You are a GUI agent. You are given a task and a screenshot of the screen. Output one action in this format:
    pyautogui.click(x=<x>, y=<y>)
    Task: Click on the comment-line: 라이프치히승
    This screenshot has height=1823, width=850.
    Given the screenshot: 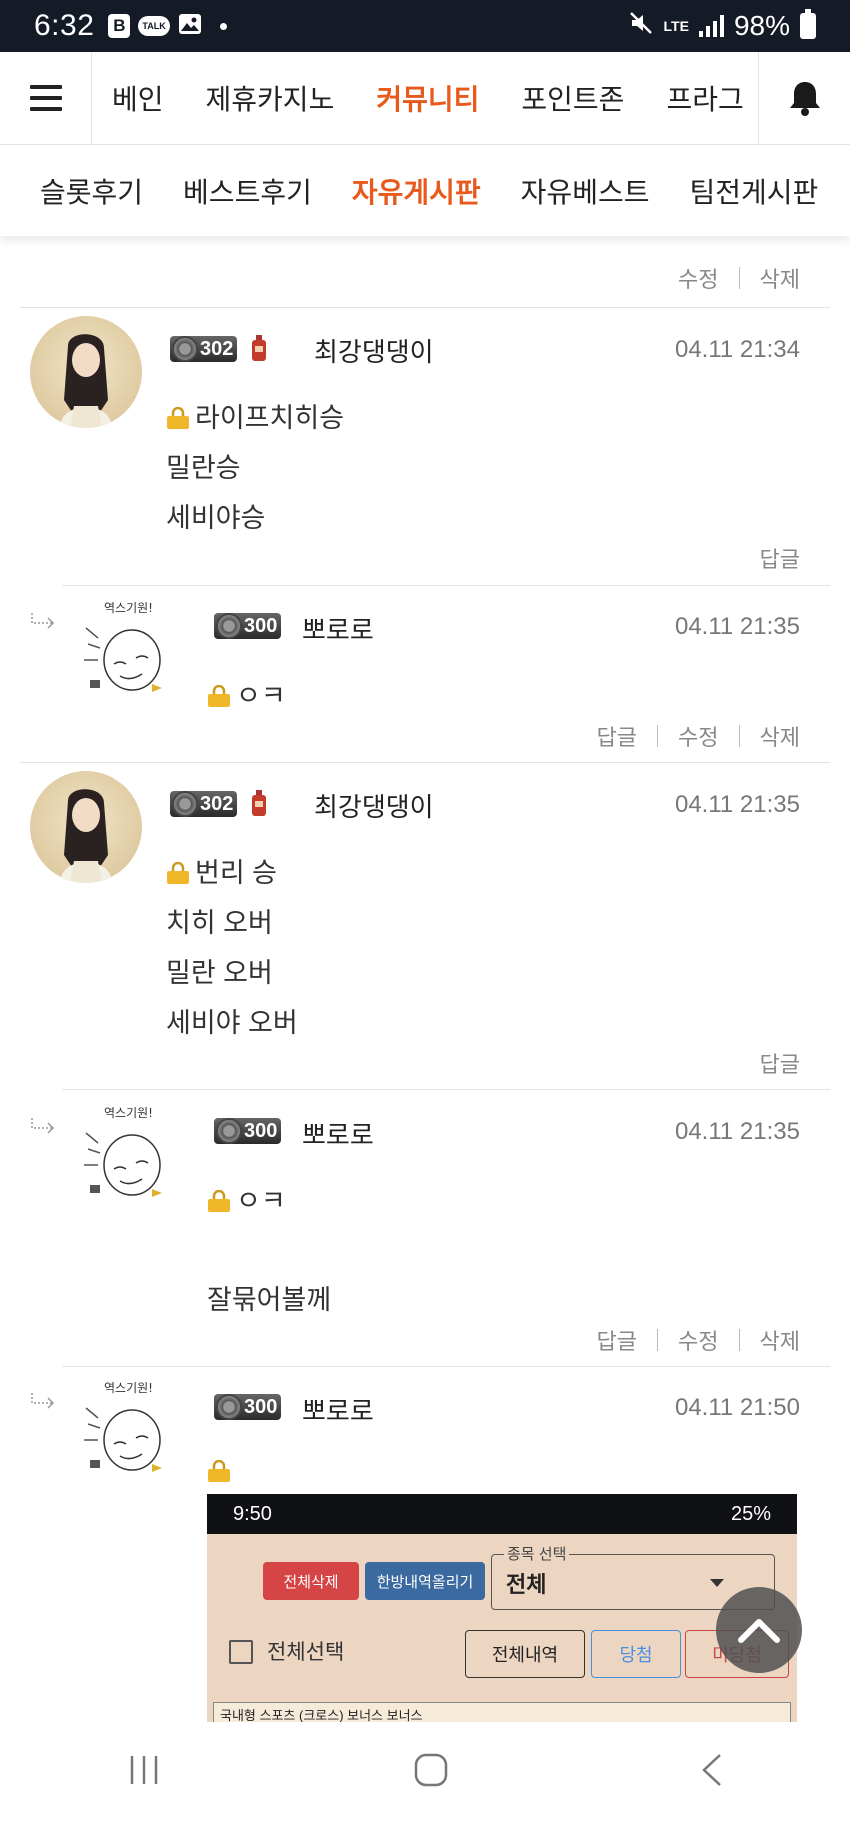 What is the action you would take?
    pyautogui.click(x=255, y=415)
    